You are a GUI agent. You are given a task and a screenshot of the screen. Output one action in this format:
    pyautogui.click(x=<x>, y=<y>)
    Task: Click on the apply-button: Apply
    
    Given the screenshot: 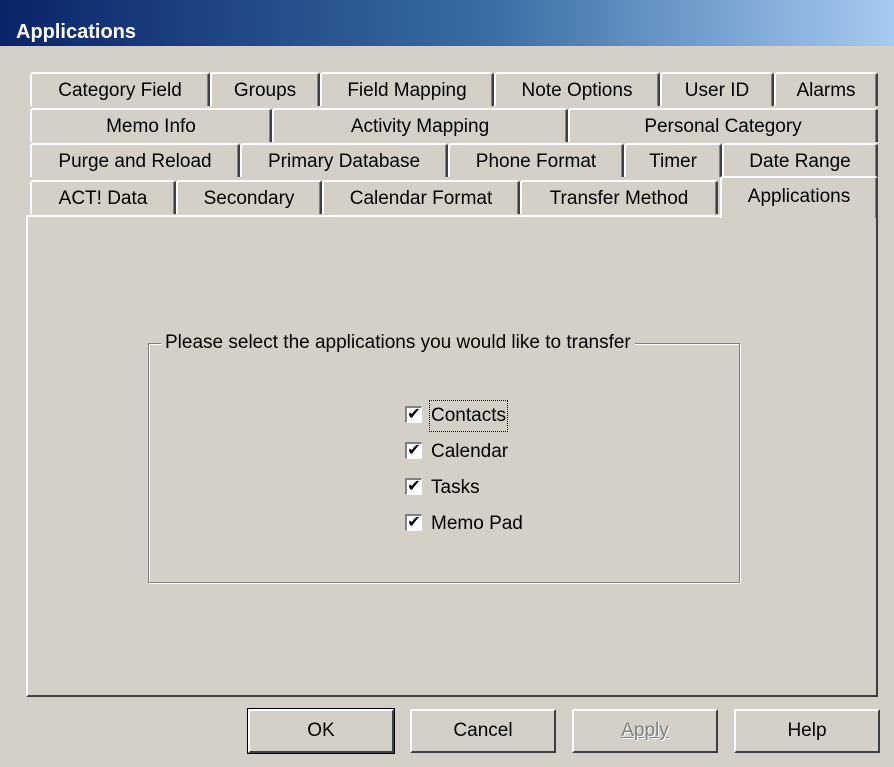 What is the action you would take?
    pyautogui.click(x=645, y=731)
    